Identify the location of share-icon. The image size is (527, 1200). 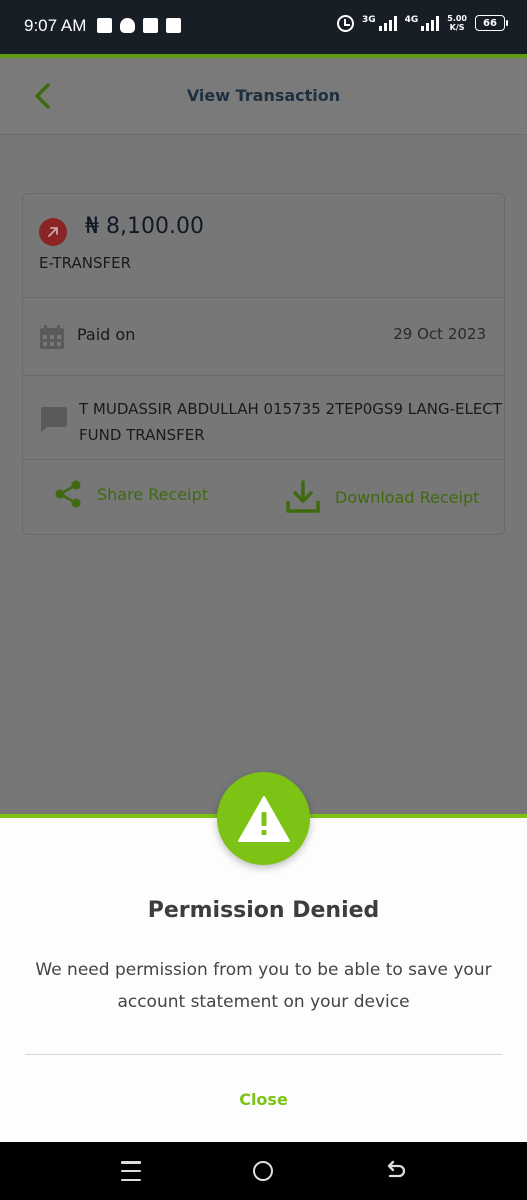
(68, 494).